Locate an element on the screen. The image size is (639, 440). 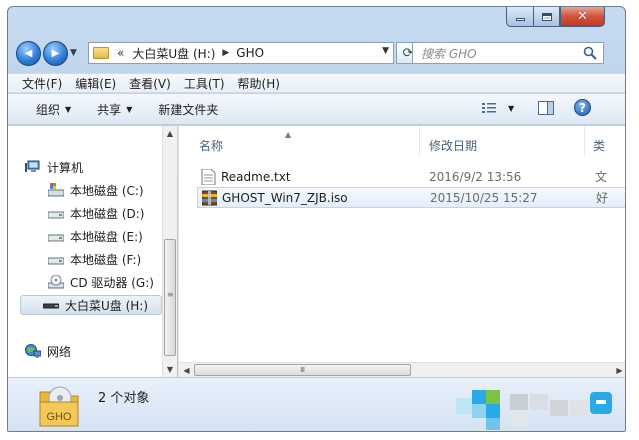
back-arrow-icon: ◀ is located at coordinates (28, 53).